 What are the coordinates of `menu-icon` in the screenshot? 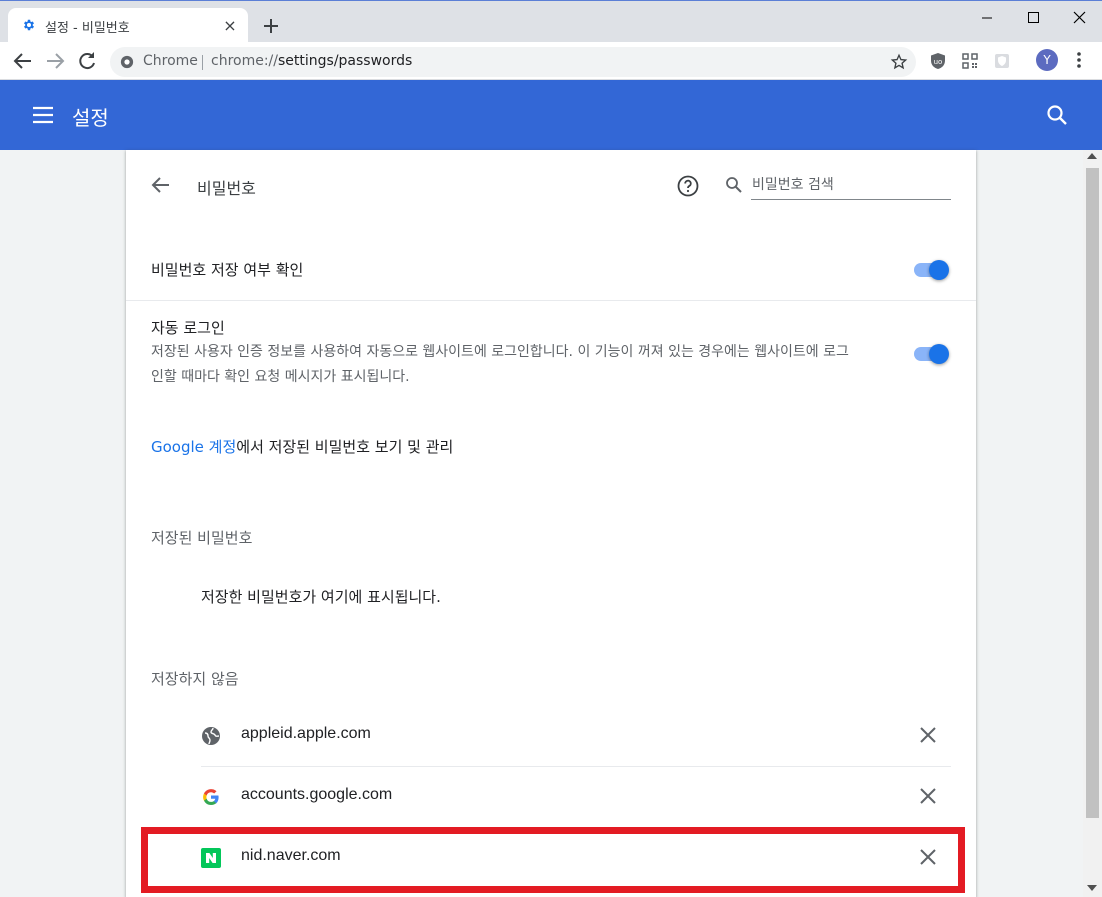 It's located at (43, 115).